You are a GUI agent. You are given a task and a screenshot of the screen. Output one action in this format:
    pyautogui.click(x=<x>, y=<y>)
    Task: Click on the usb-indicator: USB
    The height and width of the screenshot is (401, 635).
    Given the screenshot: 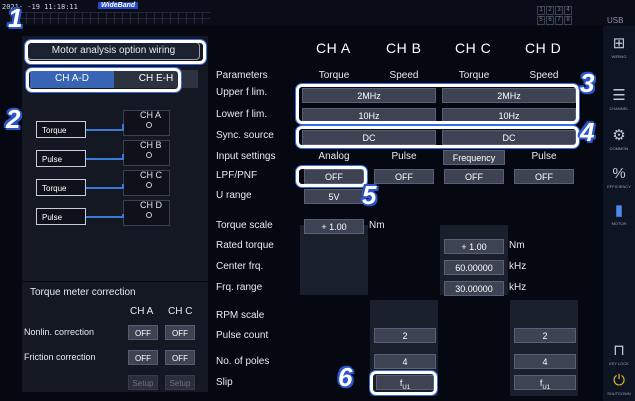 What is the action you would take?
    pyautogui.click(x=615, y=20)
    